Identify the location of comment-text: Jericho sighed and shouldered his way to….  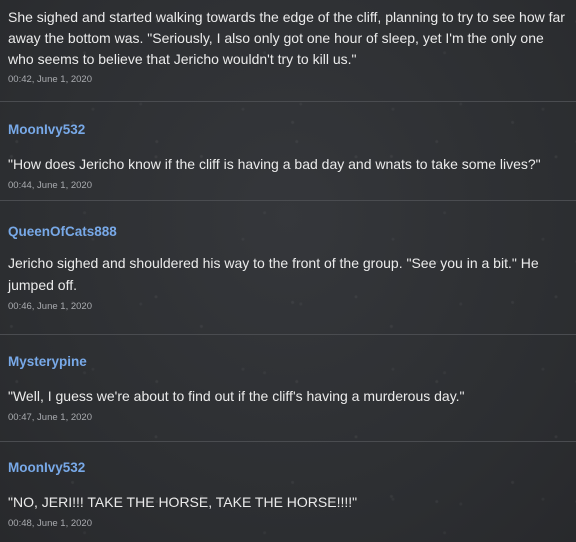
(273, 274).